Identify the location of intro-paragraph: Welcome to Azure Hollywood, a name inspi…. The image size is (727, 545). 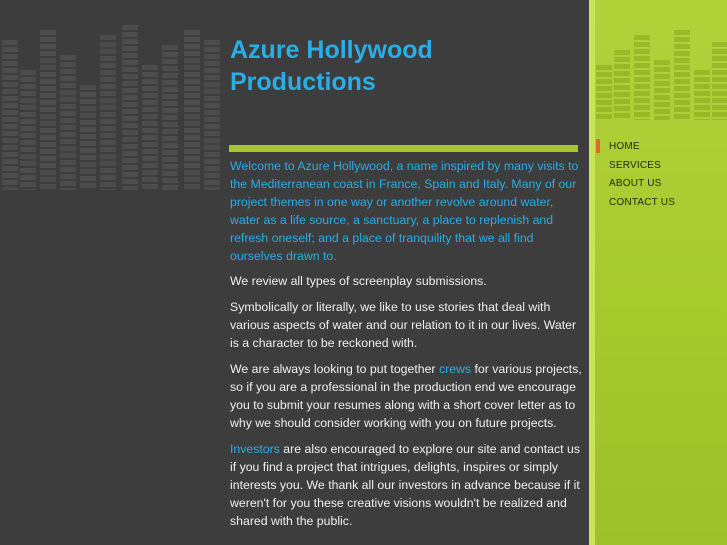
(404, 211).